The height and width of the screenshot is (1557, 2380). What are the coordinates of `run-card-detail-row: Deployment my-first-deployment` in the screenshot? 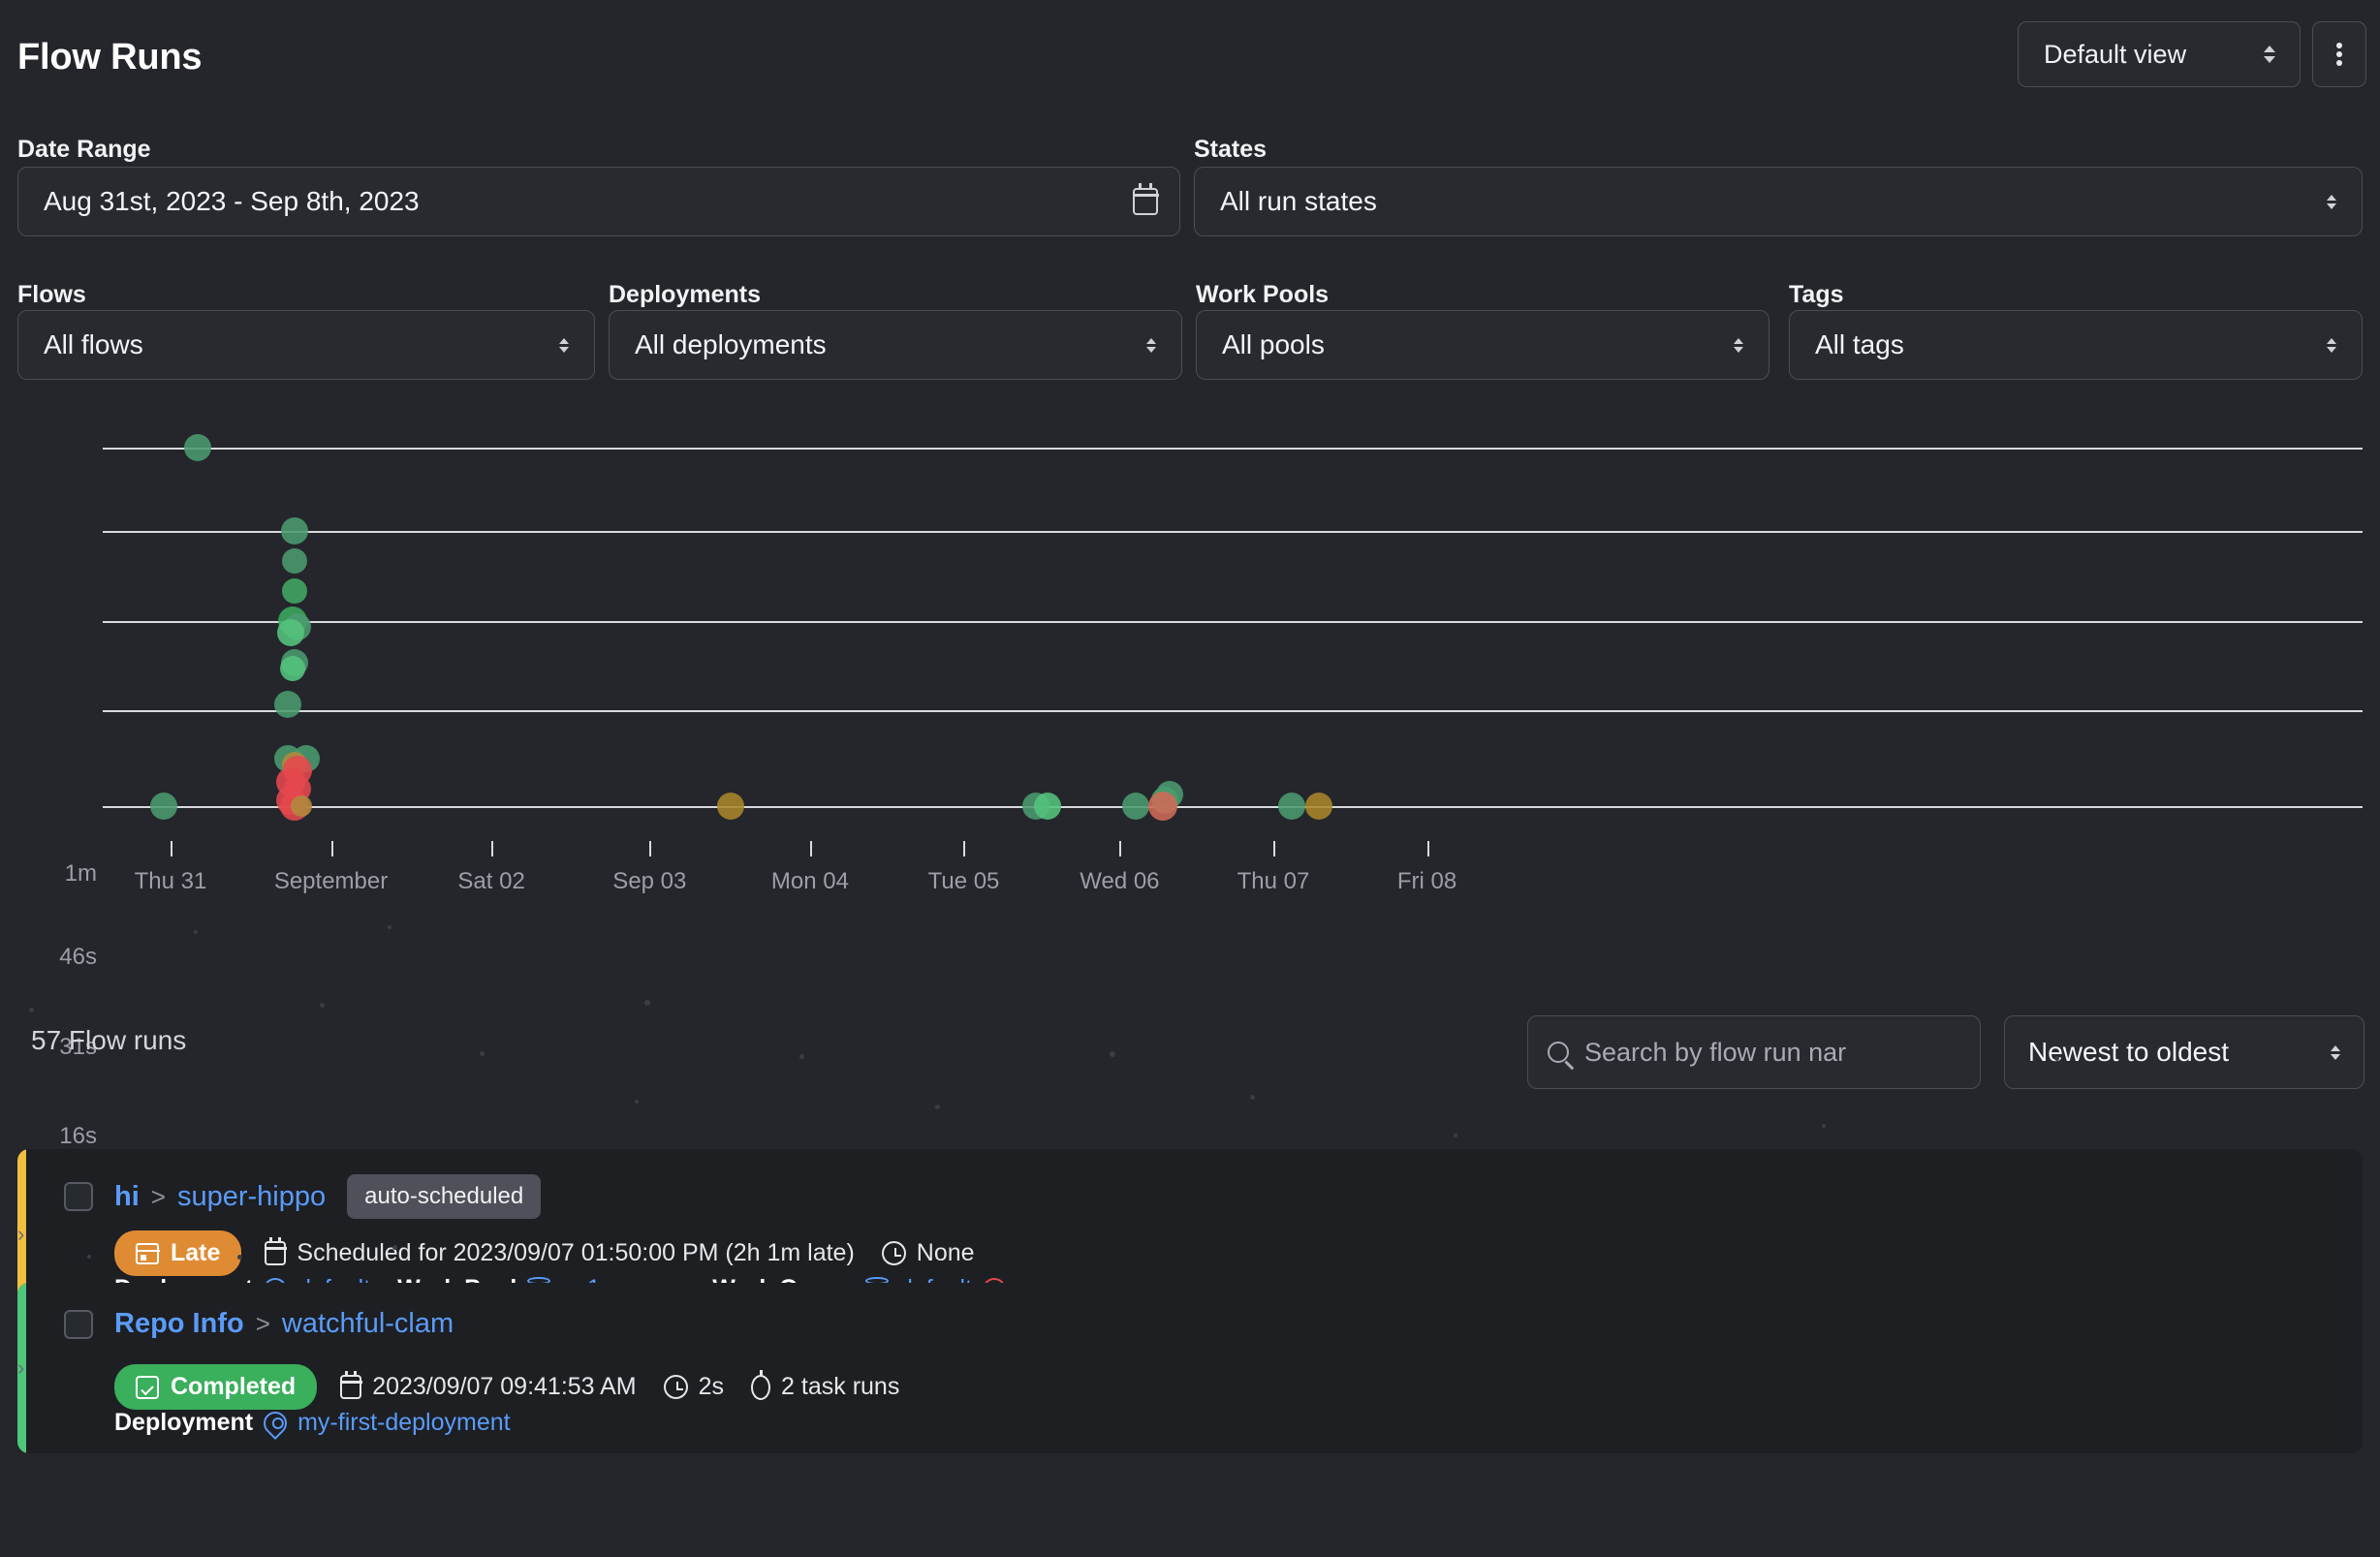 It's located at (313, 1423).